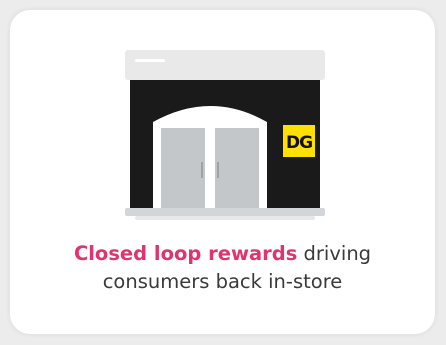 The image size is (446, 345). What do you see at coordinates (334, 253) in the screenshot?
I see `caption-rest: driving` at bounding box center [334, 253].